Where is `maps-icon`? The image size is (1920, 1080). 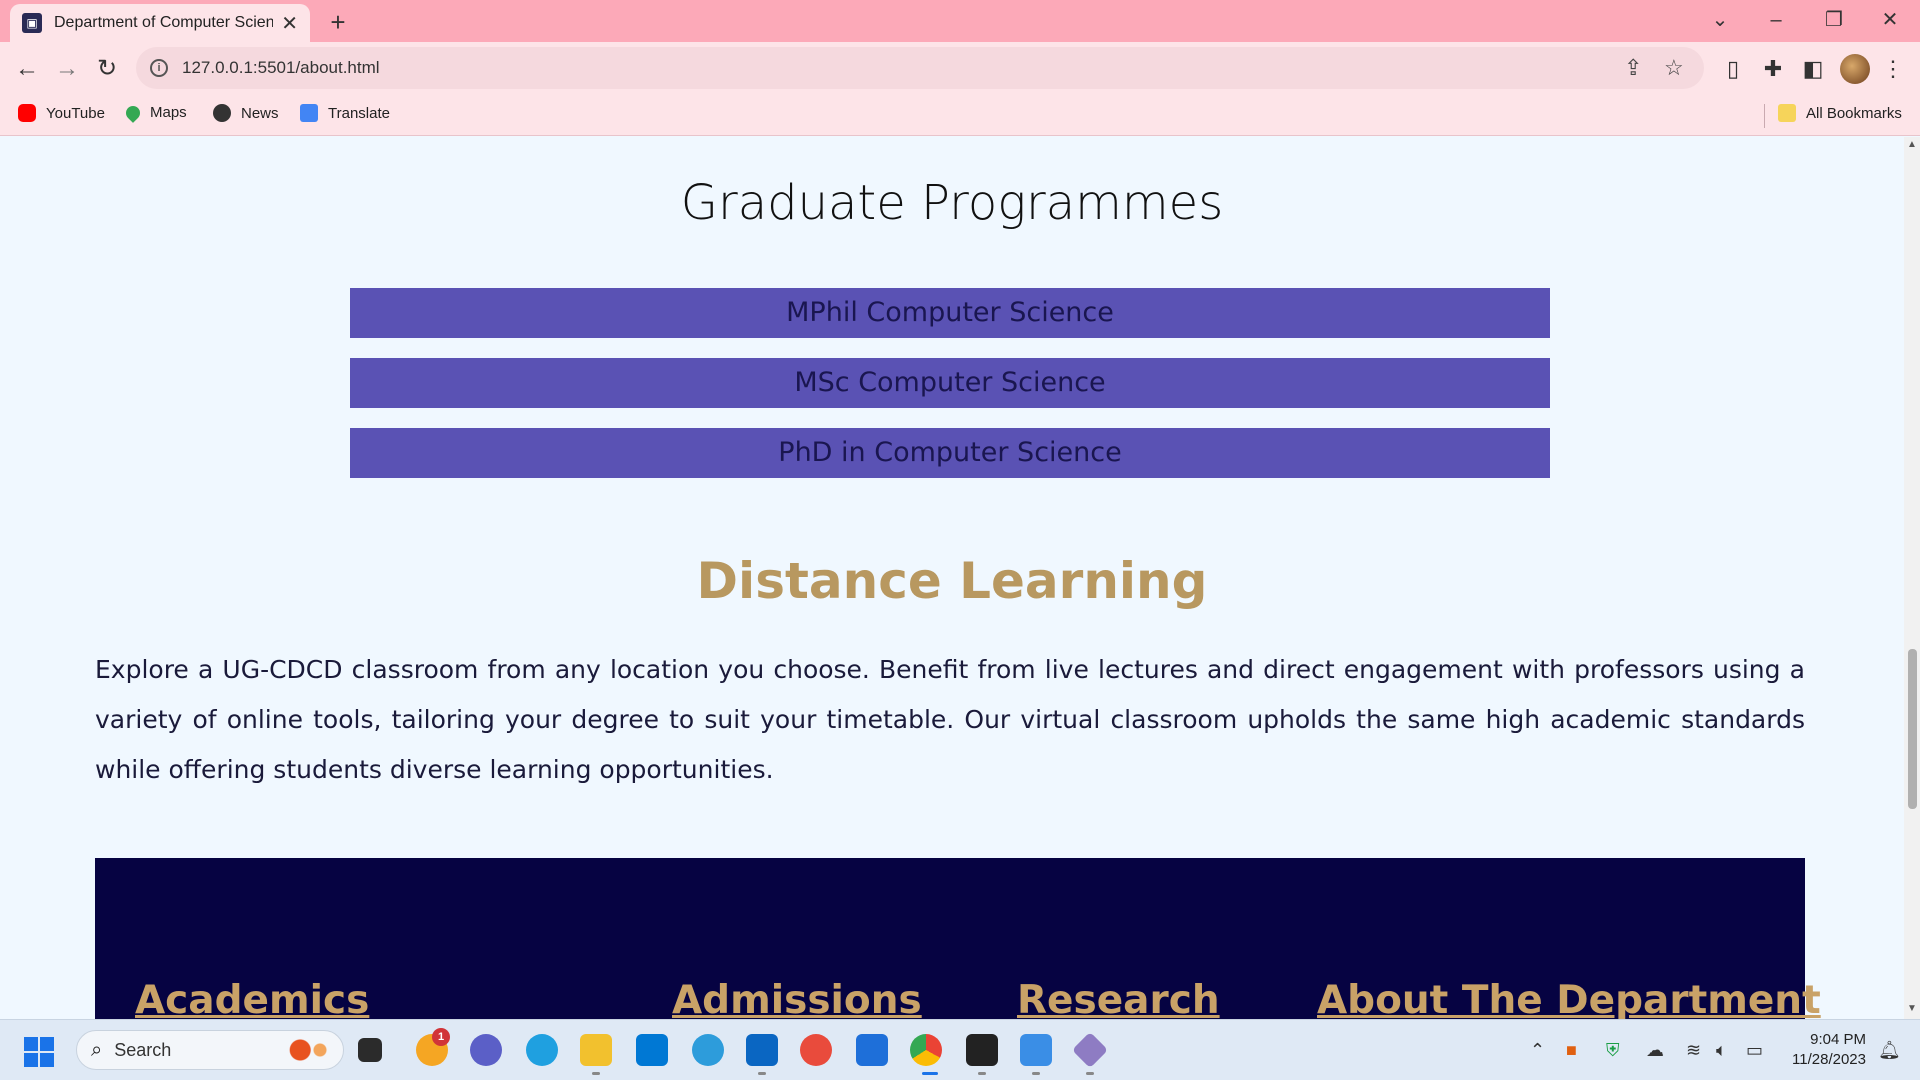
maps-icon is located at coordinates (133, 112).